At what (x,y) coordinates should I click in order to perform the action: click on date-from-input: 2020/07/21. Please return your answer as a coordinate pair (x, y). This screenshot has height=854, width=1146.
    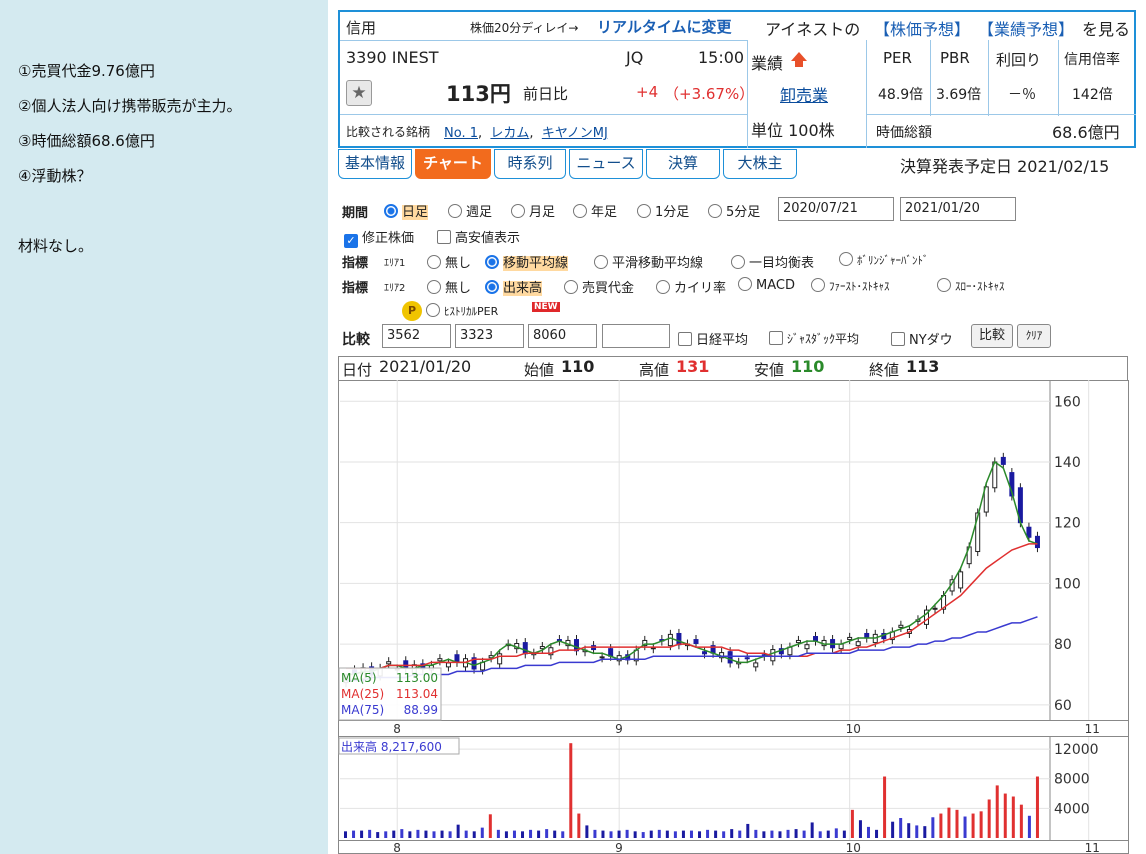
    Looking at the image, I should click on (836, 209).